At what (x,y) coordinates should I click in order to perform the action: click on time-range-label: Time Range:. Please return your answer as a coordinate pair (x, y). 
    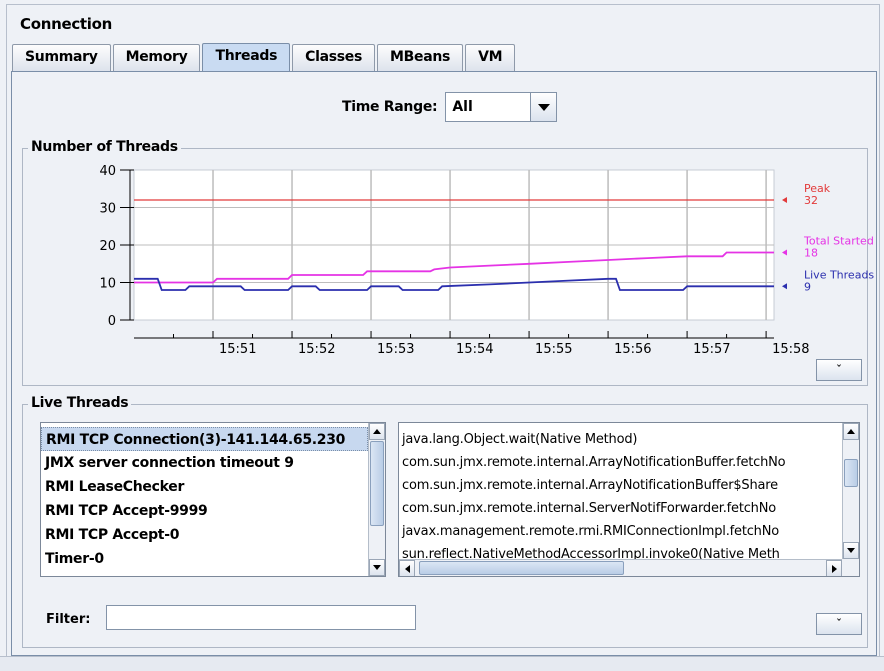
    Looking at the image, I should click on (390, 107).